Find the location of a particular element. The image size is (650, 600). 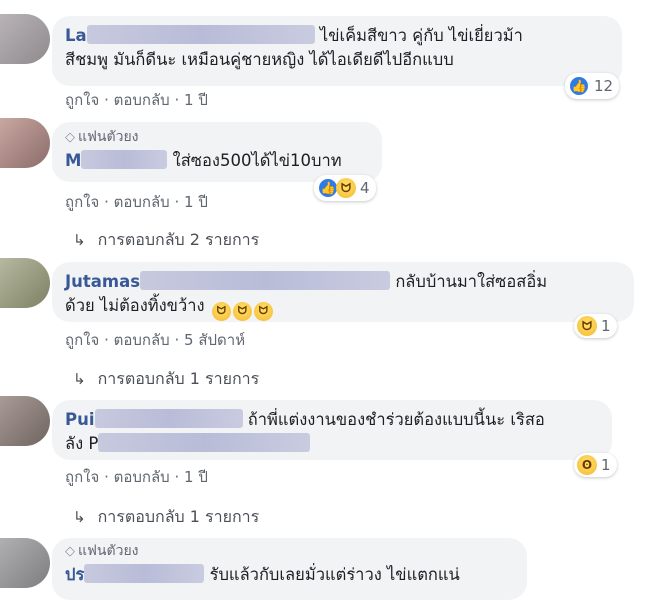

reaction-summary: 👍 ᗢ 4 is located at coordinates (345, 188).